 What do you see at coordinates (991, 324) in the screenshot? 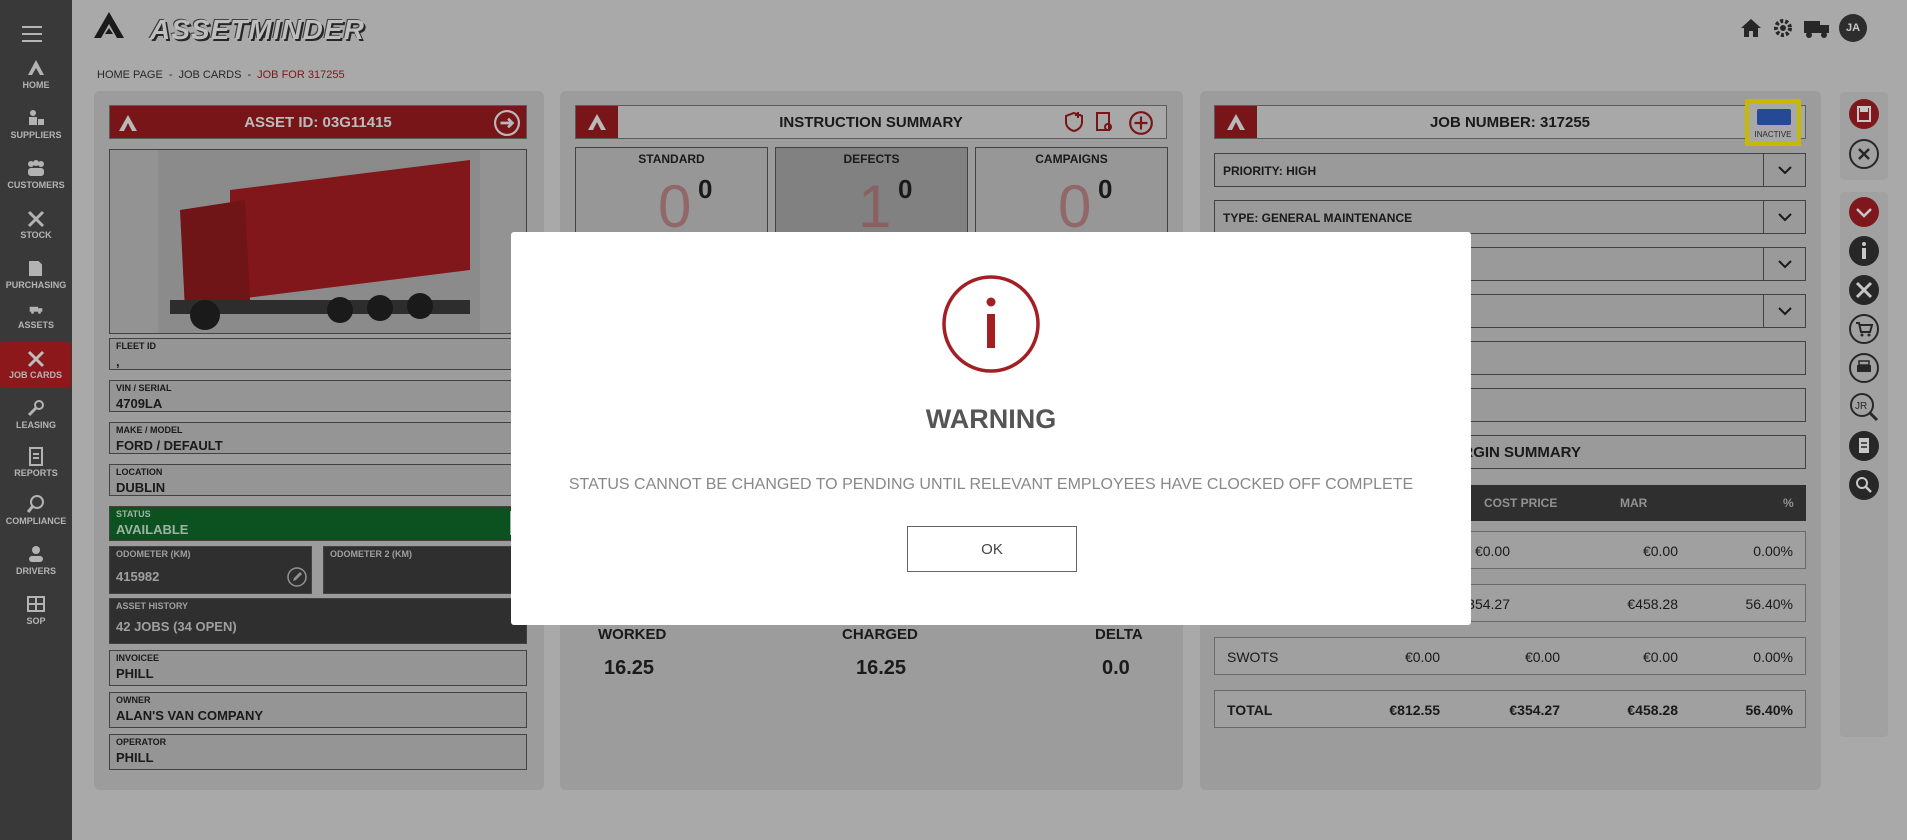
I see `info-icon` at bounding box center [991, 324].